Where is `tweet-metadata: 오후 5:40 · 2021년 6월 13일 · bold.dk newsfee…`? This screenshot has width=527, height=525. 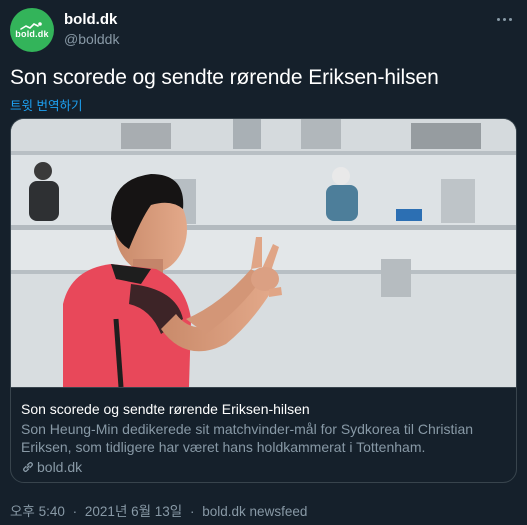 tweet-metadata: 오후 5:40 · 2021년 6월 13일 · bold.dk newsfee… is located at coordinates (158, 510).